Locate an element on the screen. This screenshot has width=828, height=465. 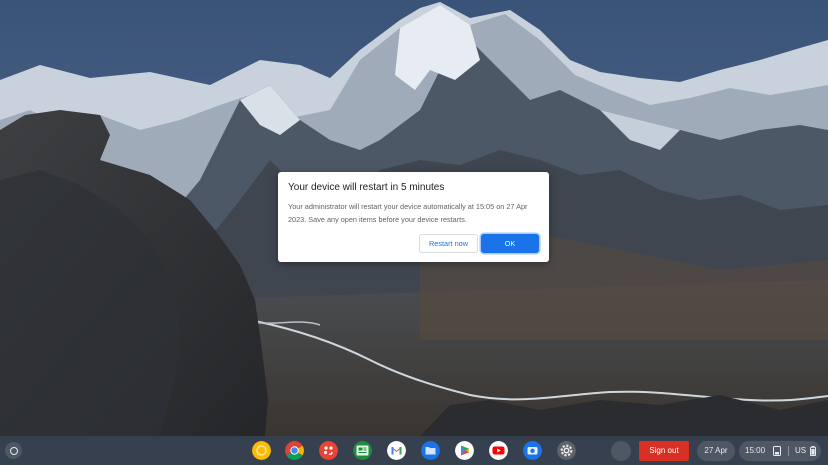
youtube-icon is located at coordinates (498, 450).